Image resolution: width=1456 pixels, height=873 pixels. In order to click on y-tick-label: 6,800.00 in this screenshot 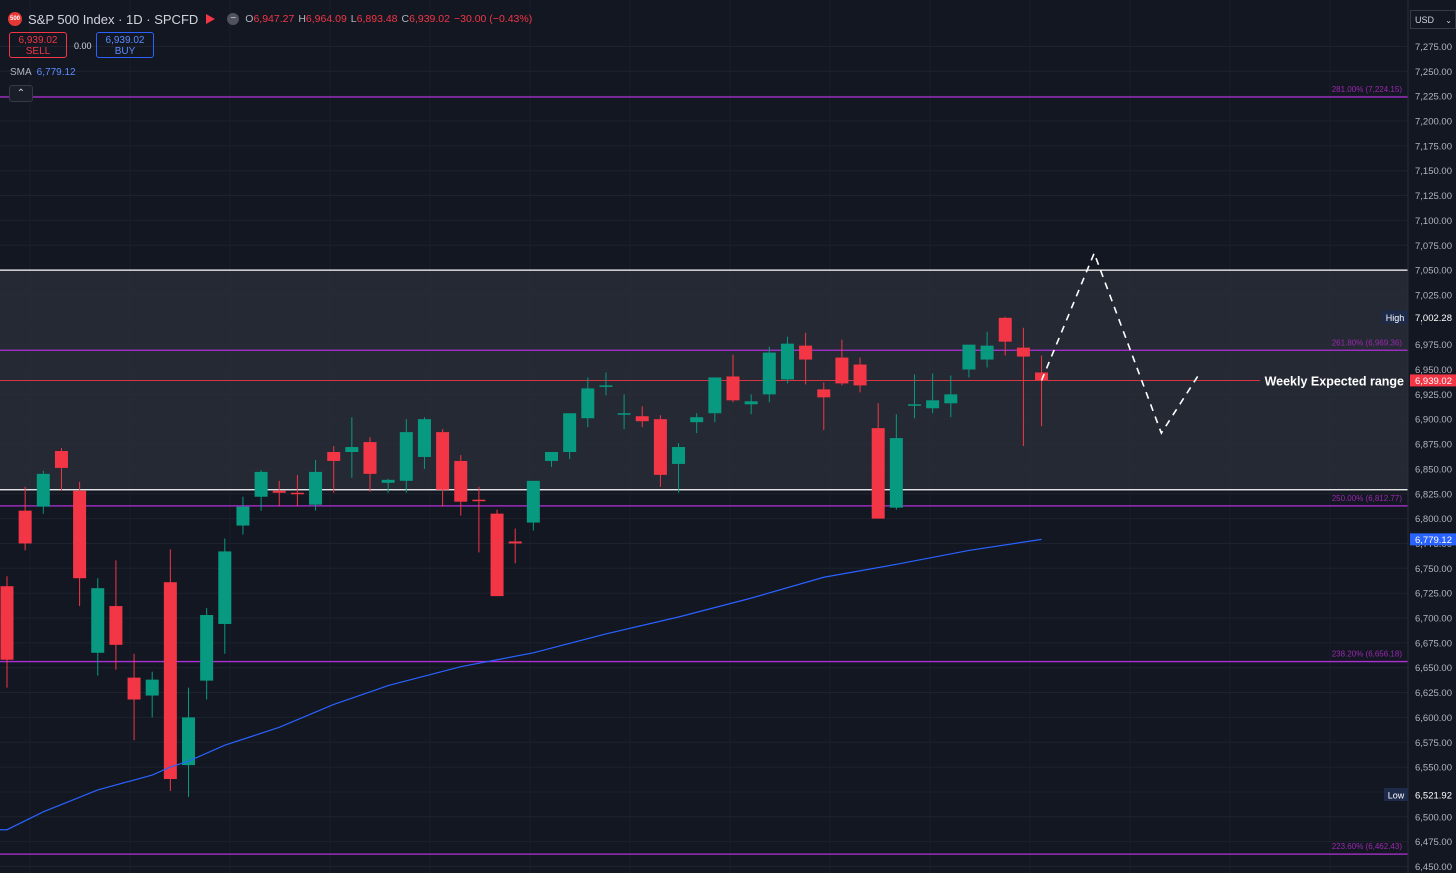, I will do `click(1433, 519)`.